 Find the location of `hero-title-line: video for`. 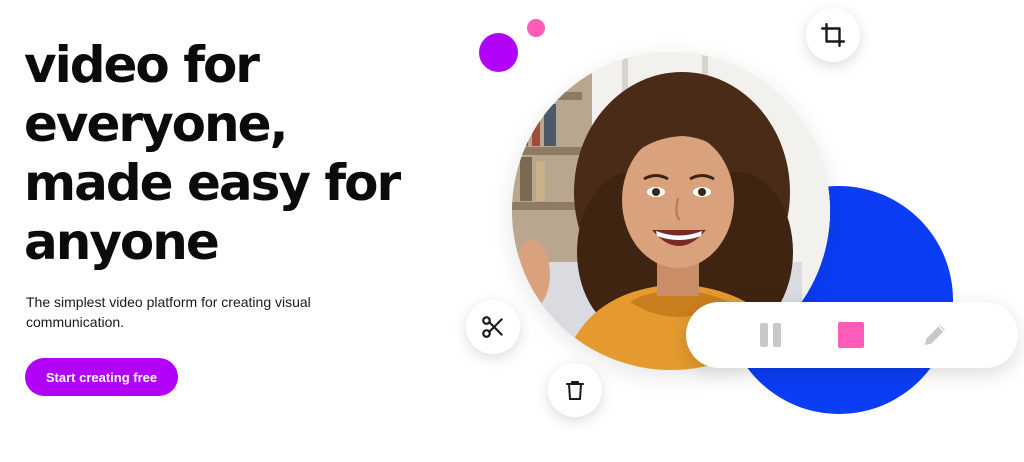

hero-title-line: video for is located at coordinates (142, 65).